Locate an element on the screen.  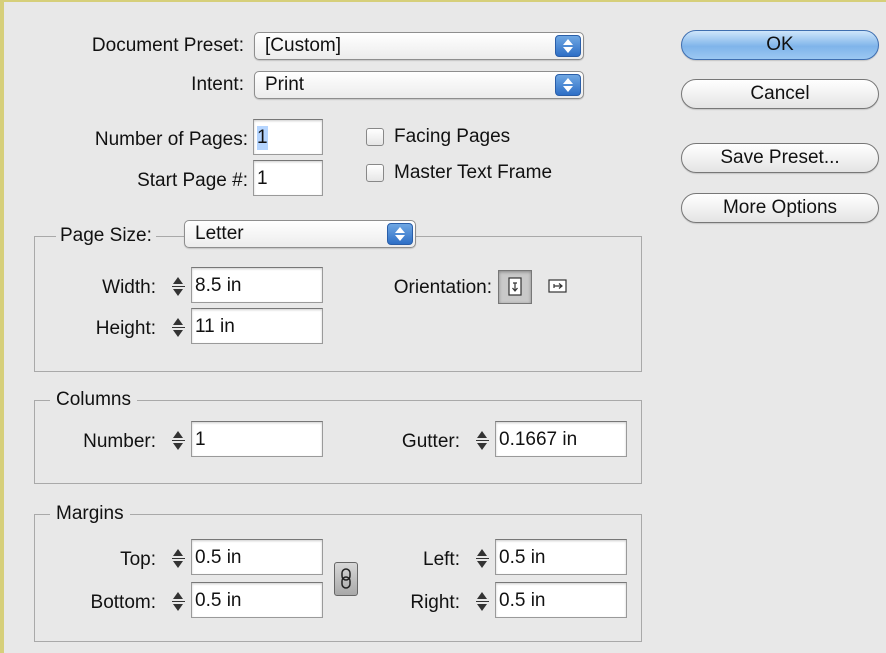
master-text-frame-checkbox is located at coordinates (375, 173).